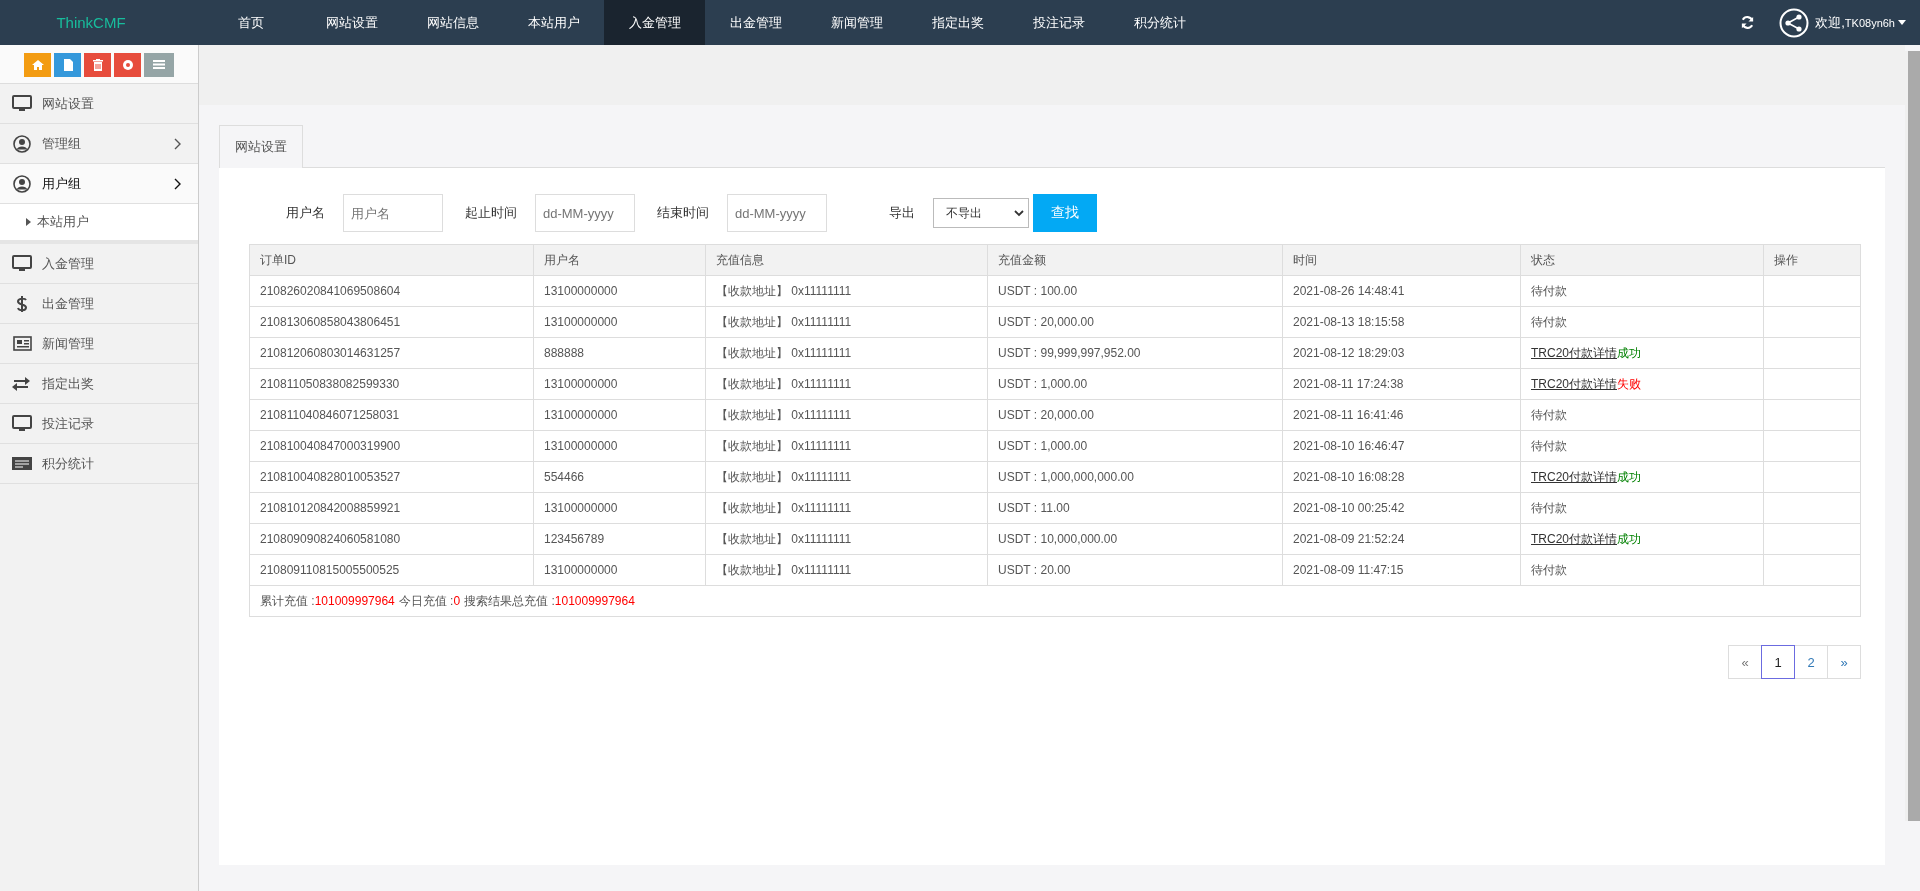 This screenshot has width=1920, height=891. Describe the element at coordinates (1402, 570) in the screenshot. I see `table-cell: 2021-08-09 11:47:15` at that location.